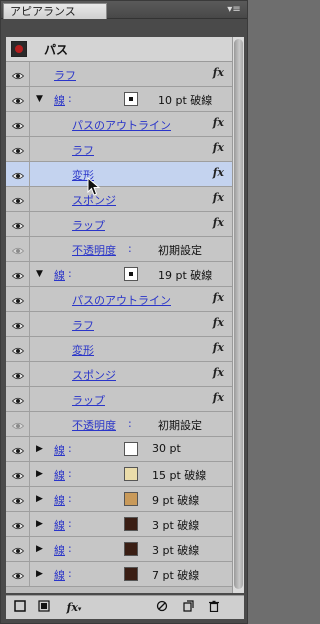  Describe the element at coordinates (83, 350) in the screenshot. I see `effect-label: 変形` at that location.